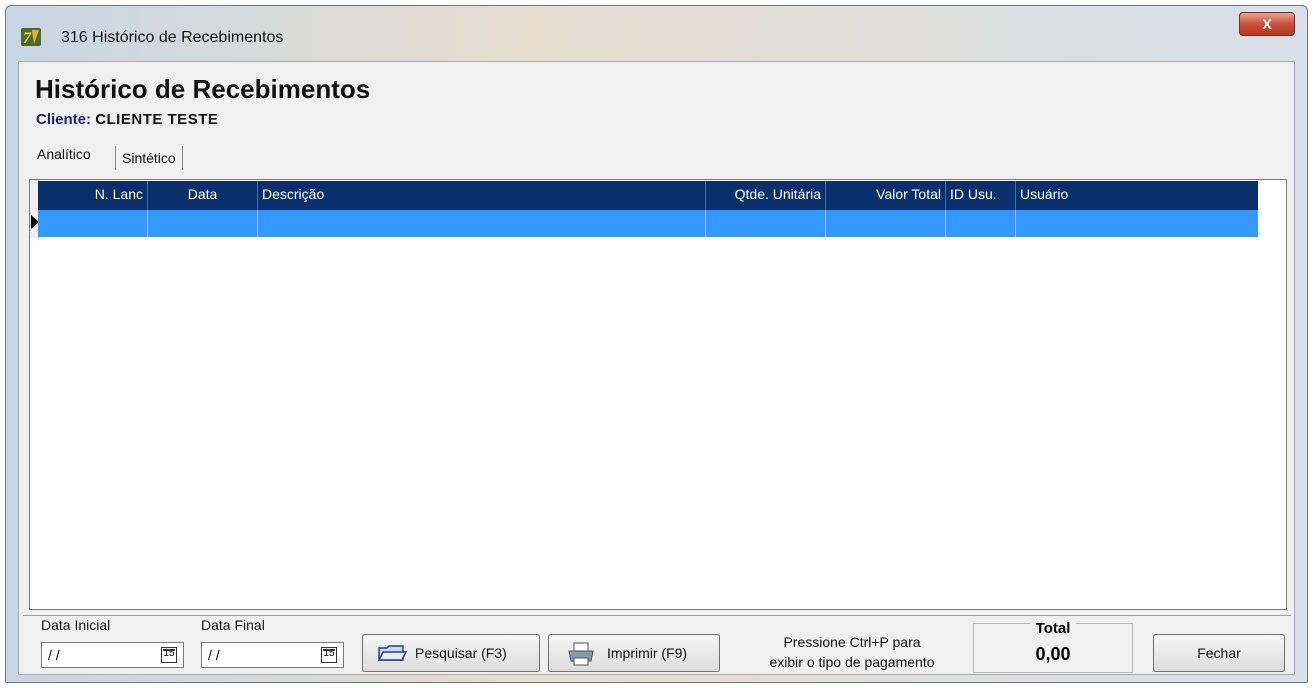  Describe the element at coordinates (886, 195) in the screenshot. I see `column-valor-total: Valor Total` at that location.